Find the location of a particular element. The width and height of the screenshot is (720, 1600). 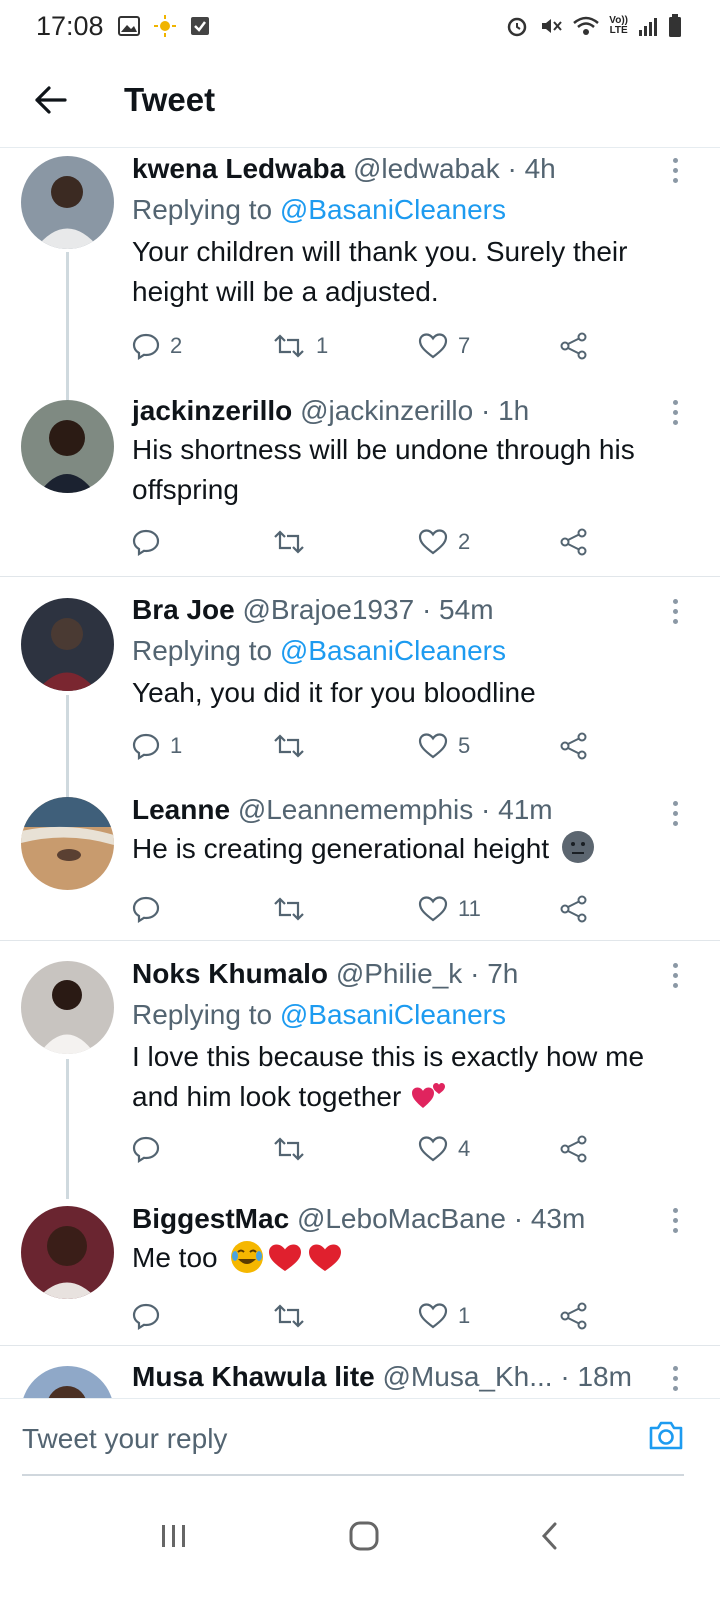

tweet-time: 1h is located at coordinates (514, 410).